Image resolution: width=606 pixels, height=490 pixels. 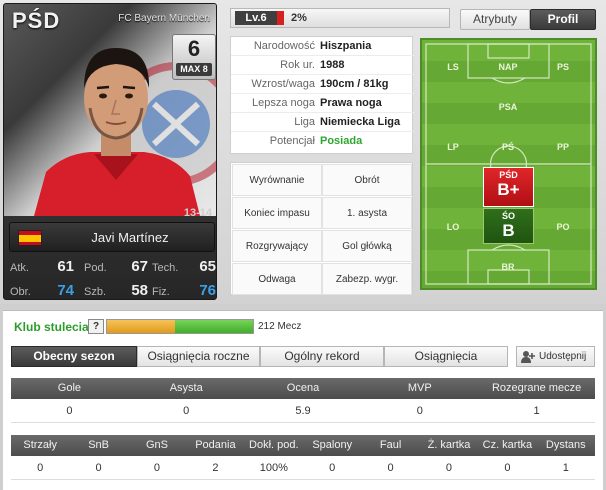 I want to click on pitch-label: PŚ, so click(x=507, y=147).